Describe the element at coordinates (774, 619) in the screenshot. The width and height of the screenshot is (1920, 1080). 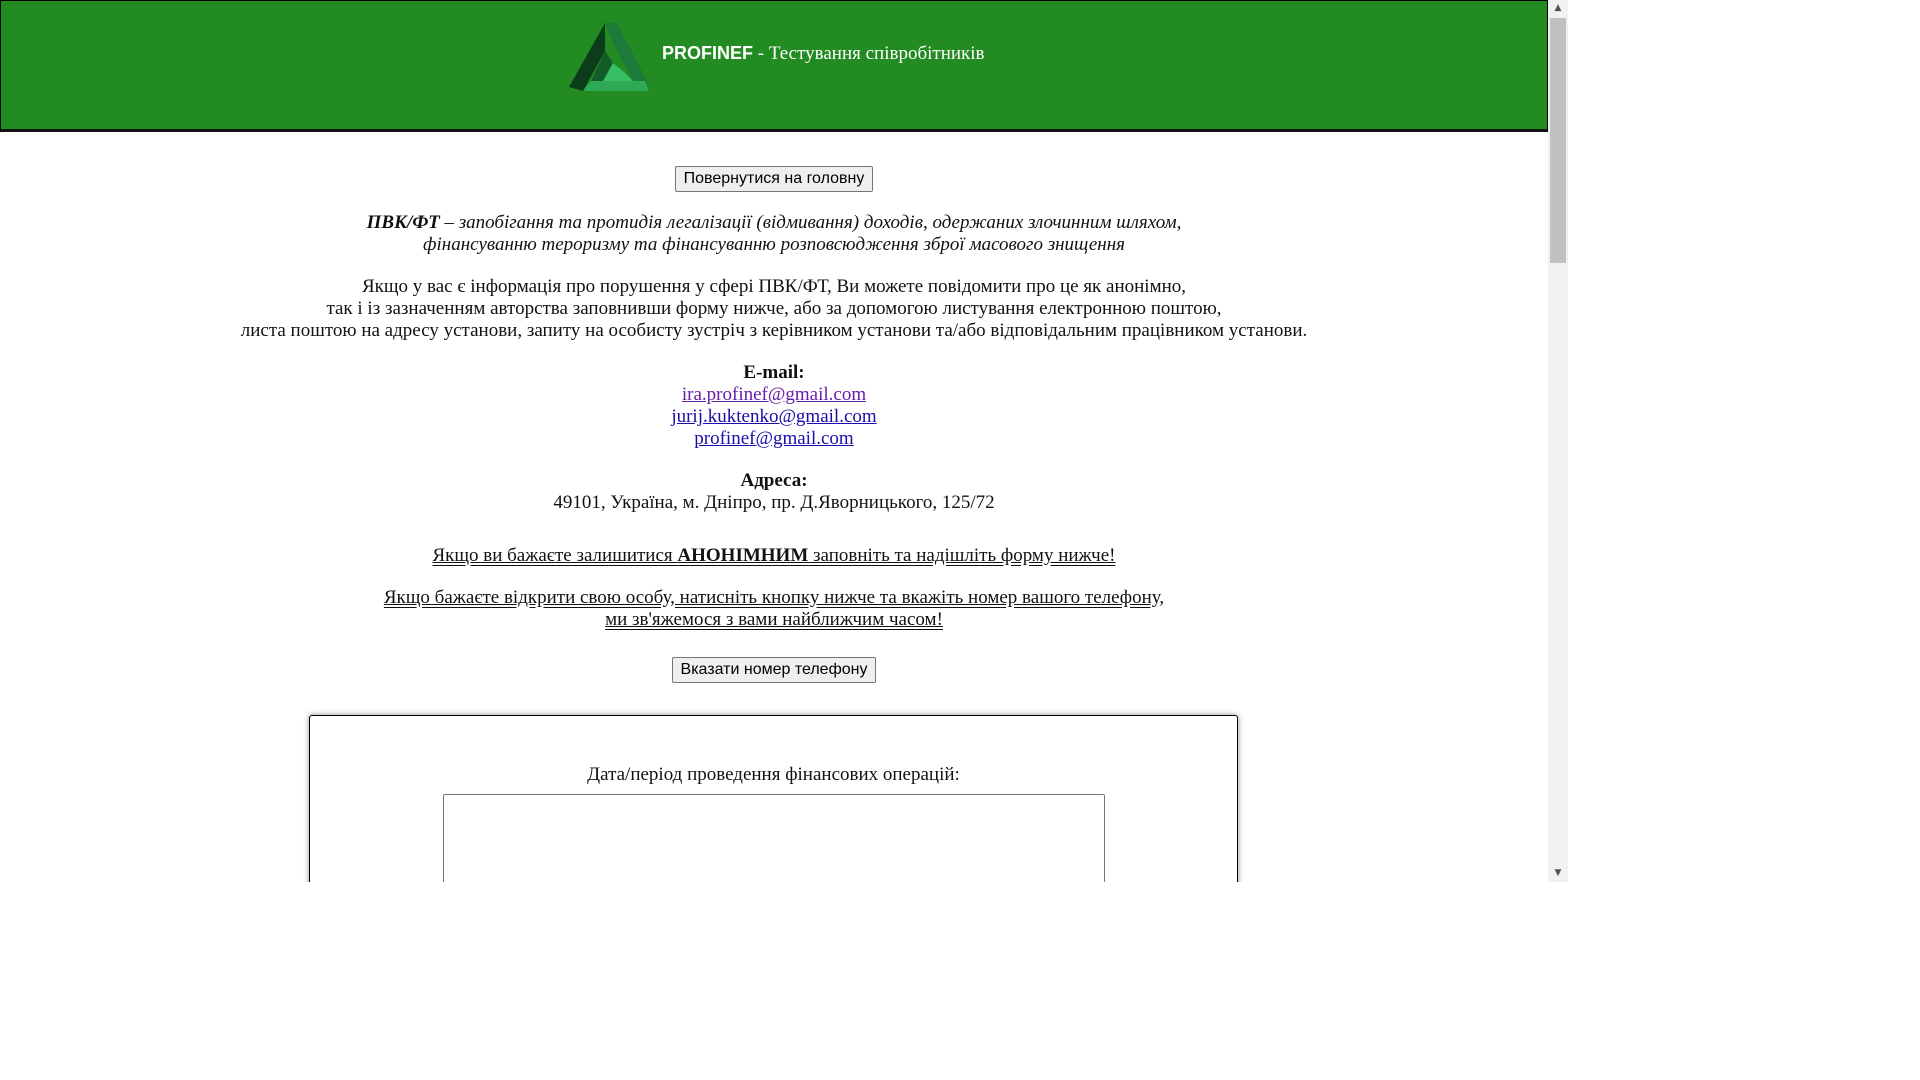
I see `reveal-line2: ми зв'яжемося з вами найближчим часом!` at that location.